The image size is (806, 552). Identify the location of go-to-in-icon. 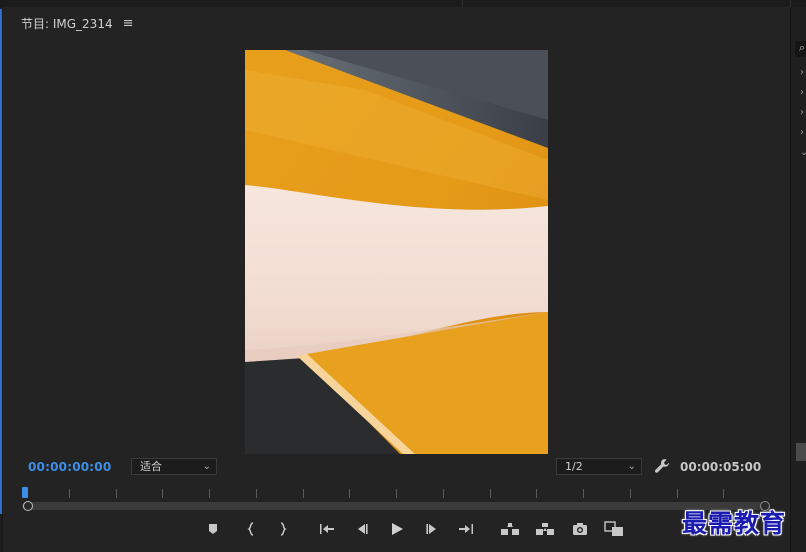
(327, 529).